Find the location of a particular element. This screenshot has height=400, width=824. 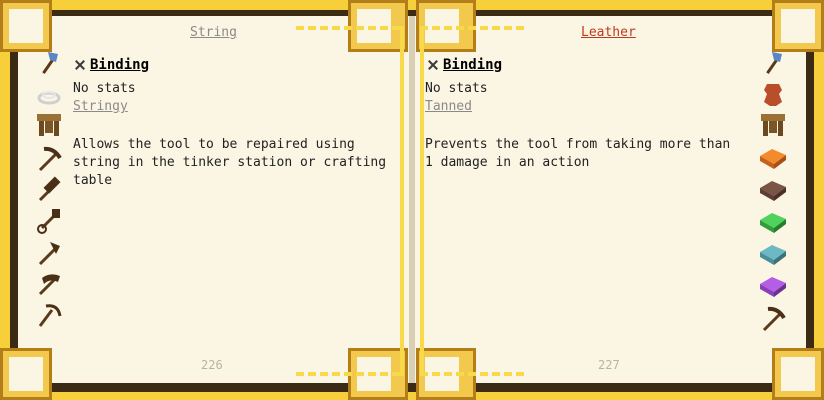

left-entry-header: Binding is located at coordinates (111, 65).